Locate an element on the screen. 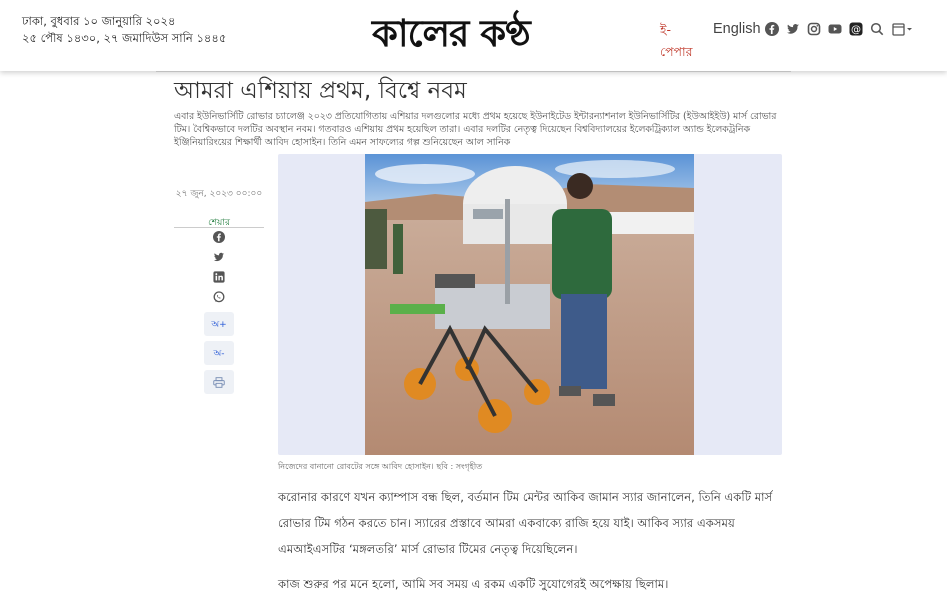 The width and height of the screenshot is (947, 605). share-divider is located at coordinates (219, 227).